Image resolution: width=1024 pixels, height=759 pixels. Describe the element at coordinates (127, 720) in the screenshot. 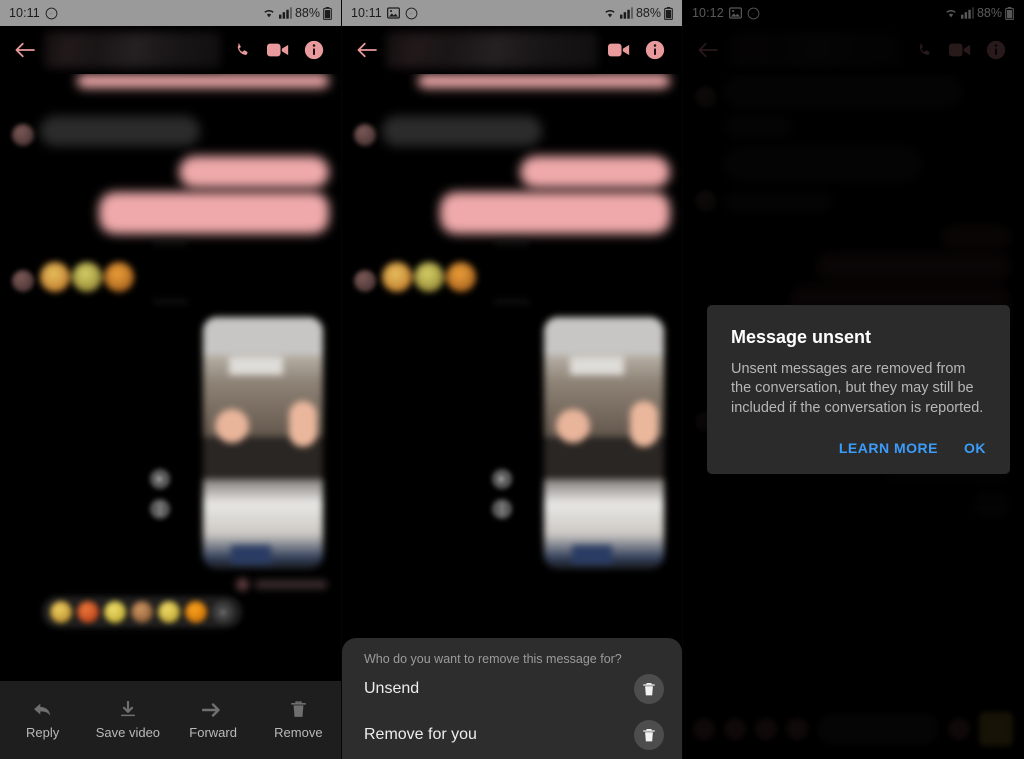

I see `save-video-button: Save video` at that location.